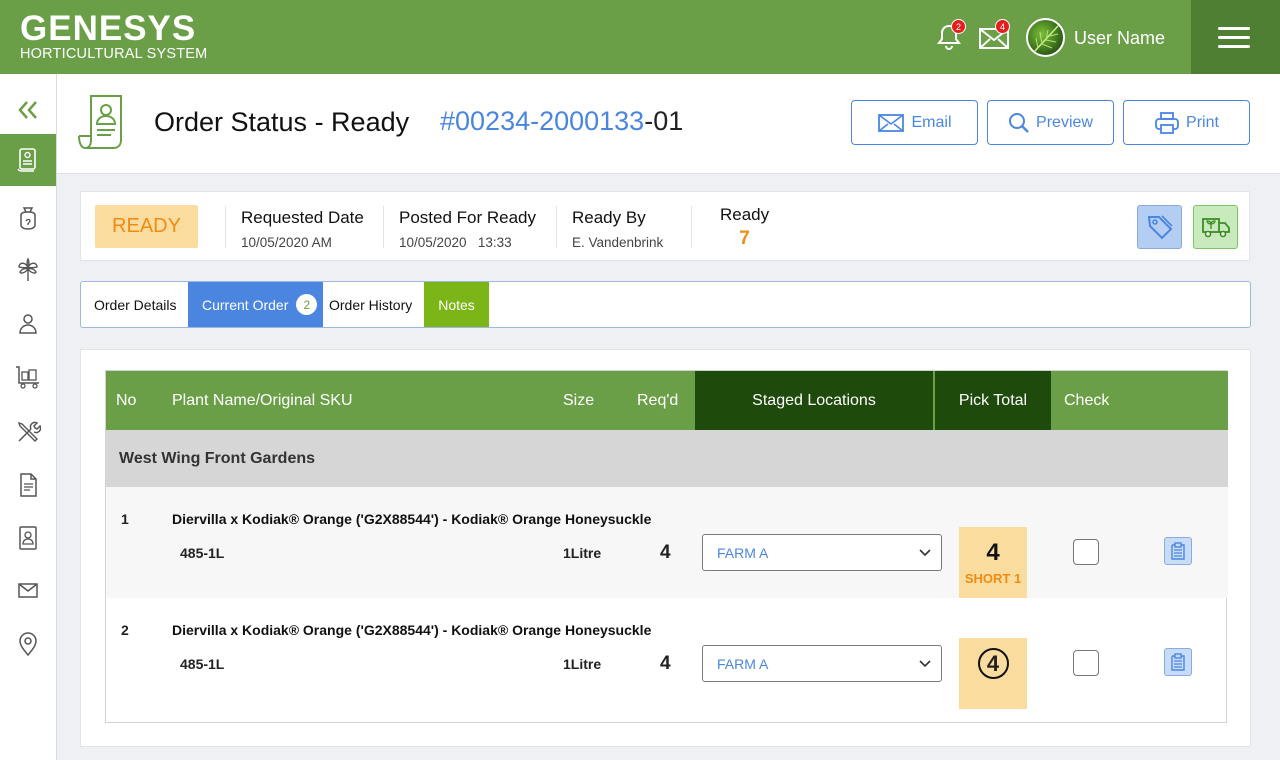 The height and width of the screenshot is (760, 1280). What do you see at coordinates (113, 36) in the screenshot?
I see `app-logo: GENESYS HORTICULTURAL SYSTEM` at bounding box center [113, 36].